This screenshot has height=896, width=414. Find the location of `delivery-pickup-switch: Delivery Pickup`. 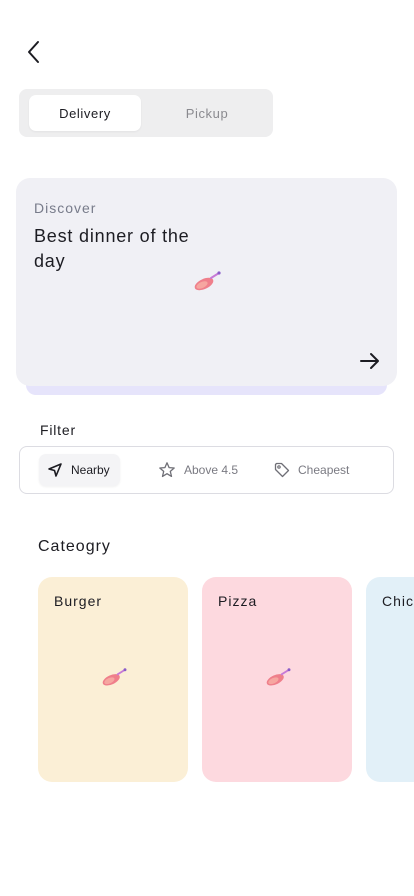

delivery-pickup-switch: Delivery Pickup is located at coordinates (146, 113).